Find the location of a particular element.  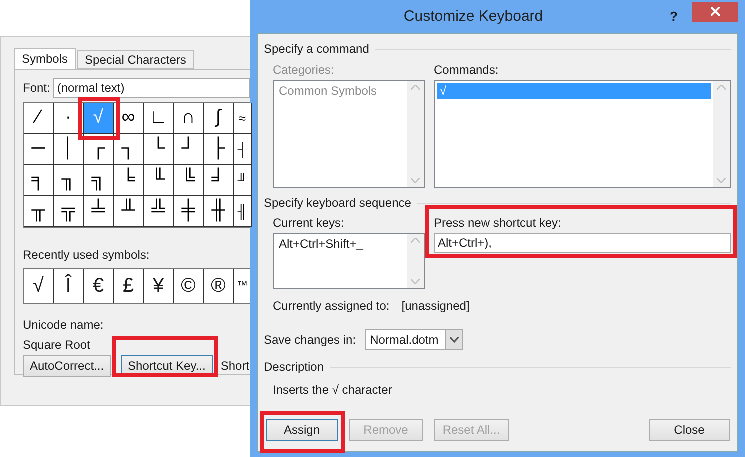

list-item: Alt+Ctrl+Shift+_ is located at coordinates (340, 244).